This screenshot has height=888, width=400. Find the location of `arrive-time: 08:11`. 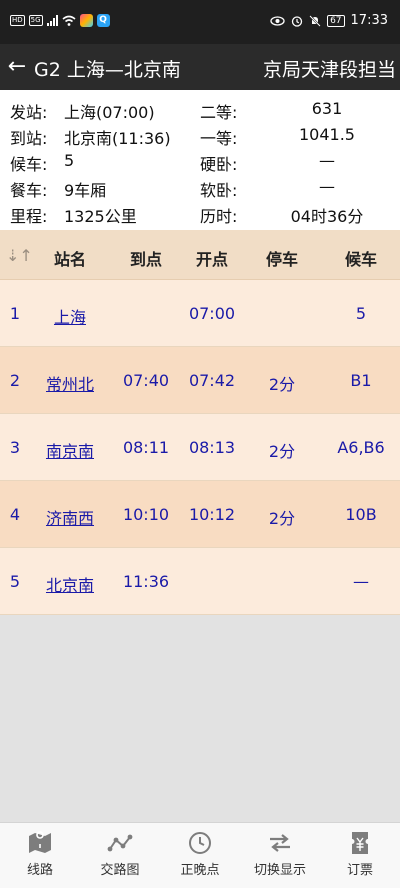

arrive-time: 08:11 is located at coordinates (146, 447).